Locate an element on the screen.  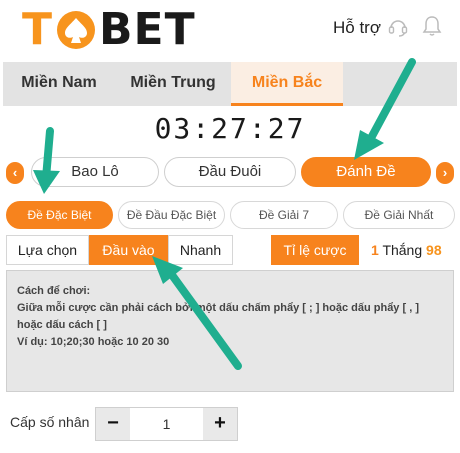
tab-mien-bac: Miền Bắc is located at coordinates (287, 84).